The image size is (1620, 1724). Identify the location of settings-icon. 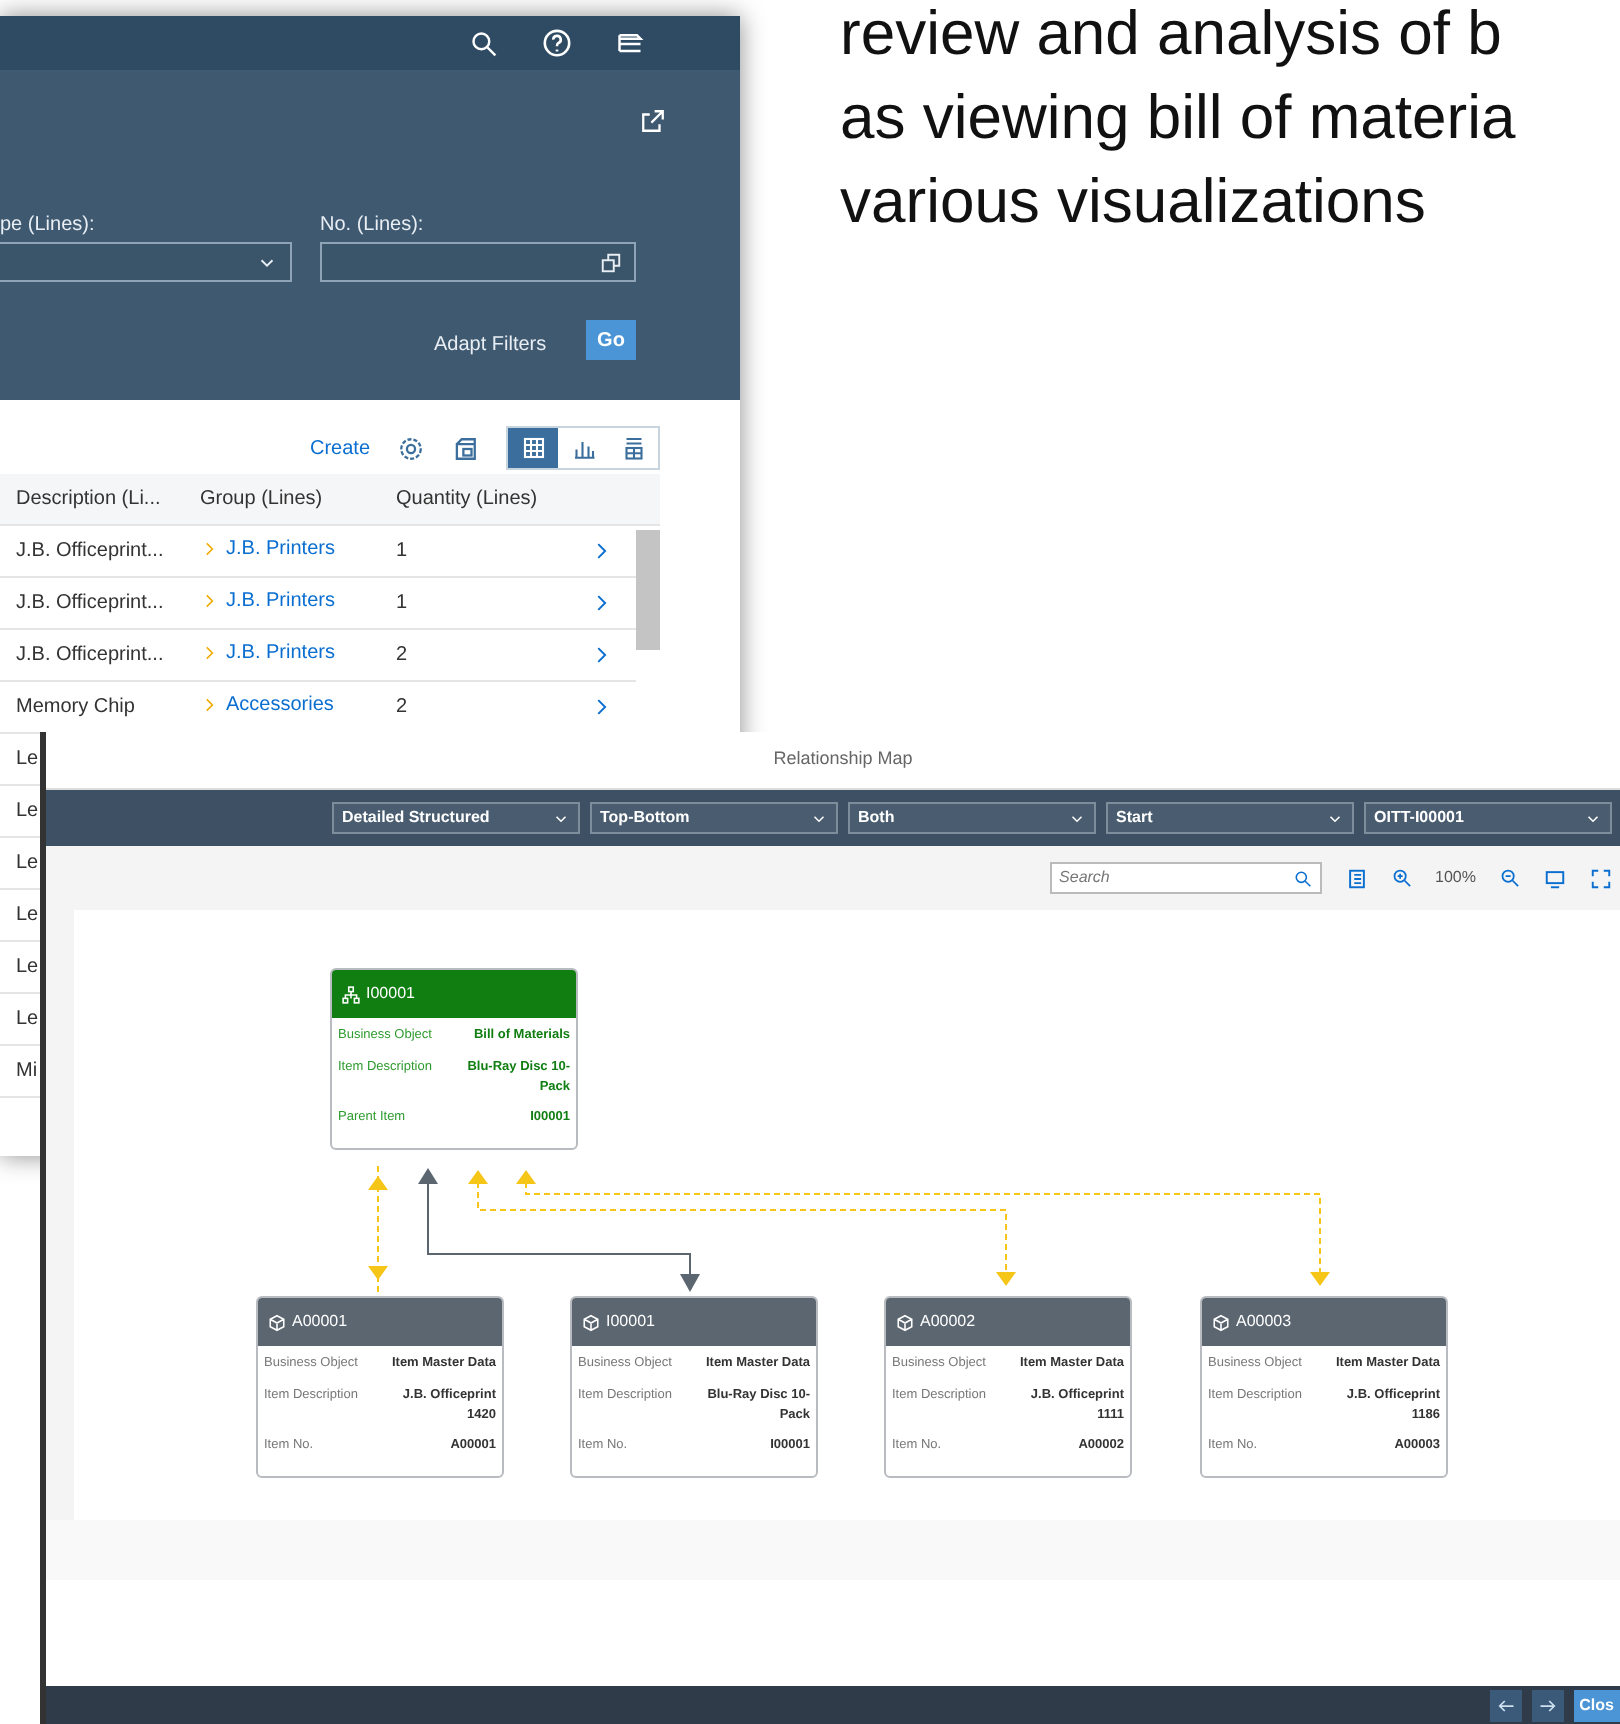
(411, 448).